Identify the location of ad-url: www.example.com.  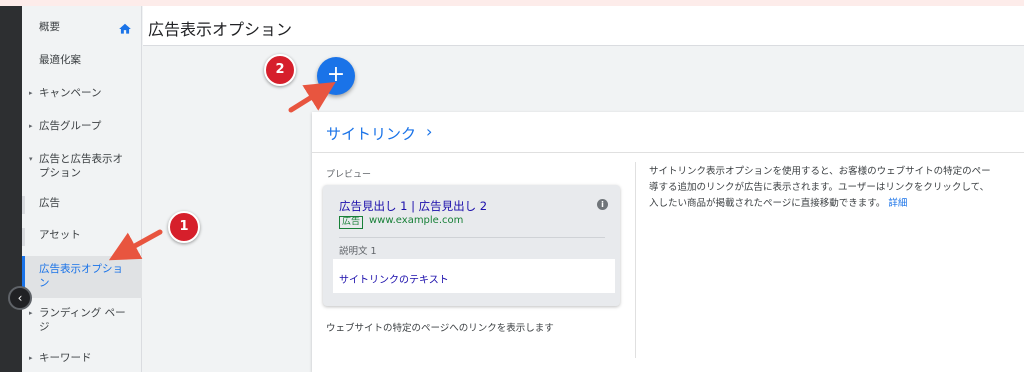
(416, 220).